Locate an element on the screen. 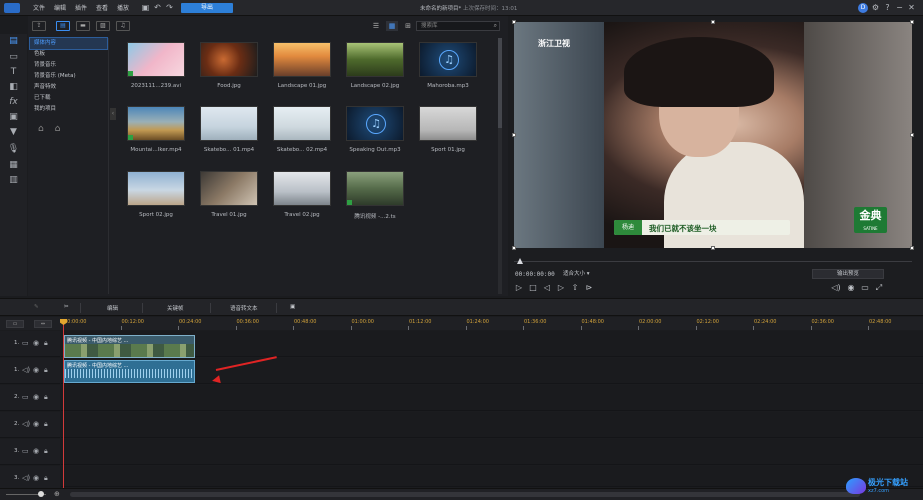 This screenshot has width=923, height=500. category-my-projects: 我的项目 is located at coordinates (68, 109).